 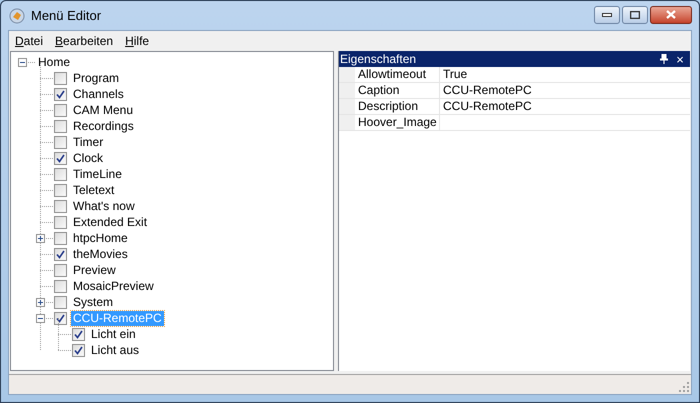 What do you see at coordinates (97, 174) in the screenshot?
I see `tree-item: TimeLine` at bounding box center [97, 174].